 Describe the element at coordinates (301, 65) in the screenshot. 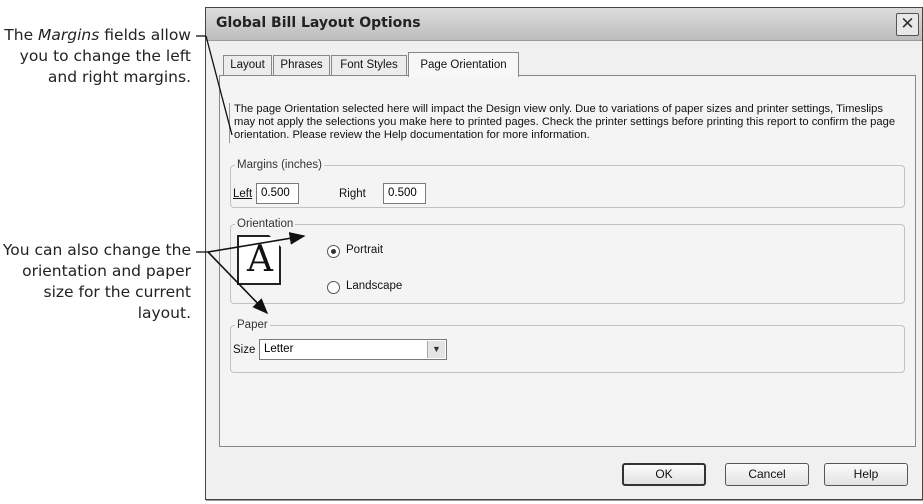

I see `tab-phrases: Phrases` at that location.